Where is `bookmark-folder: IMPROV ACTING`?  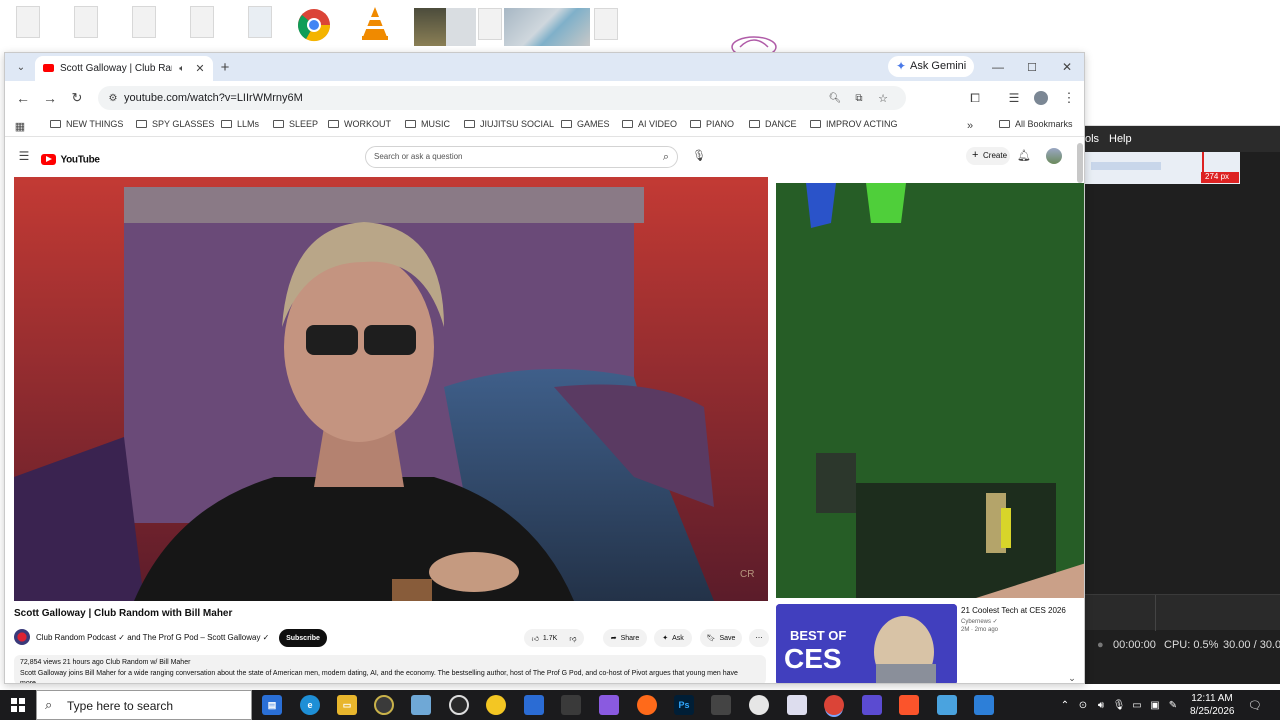
bookmark-folder: IMPROV ACTING is located at coordinates (854, 126).